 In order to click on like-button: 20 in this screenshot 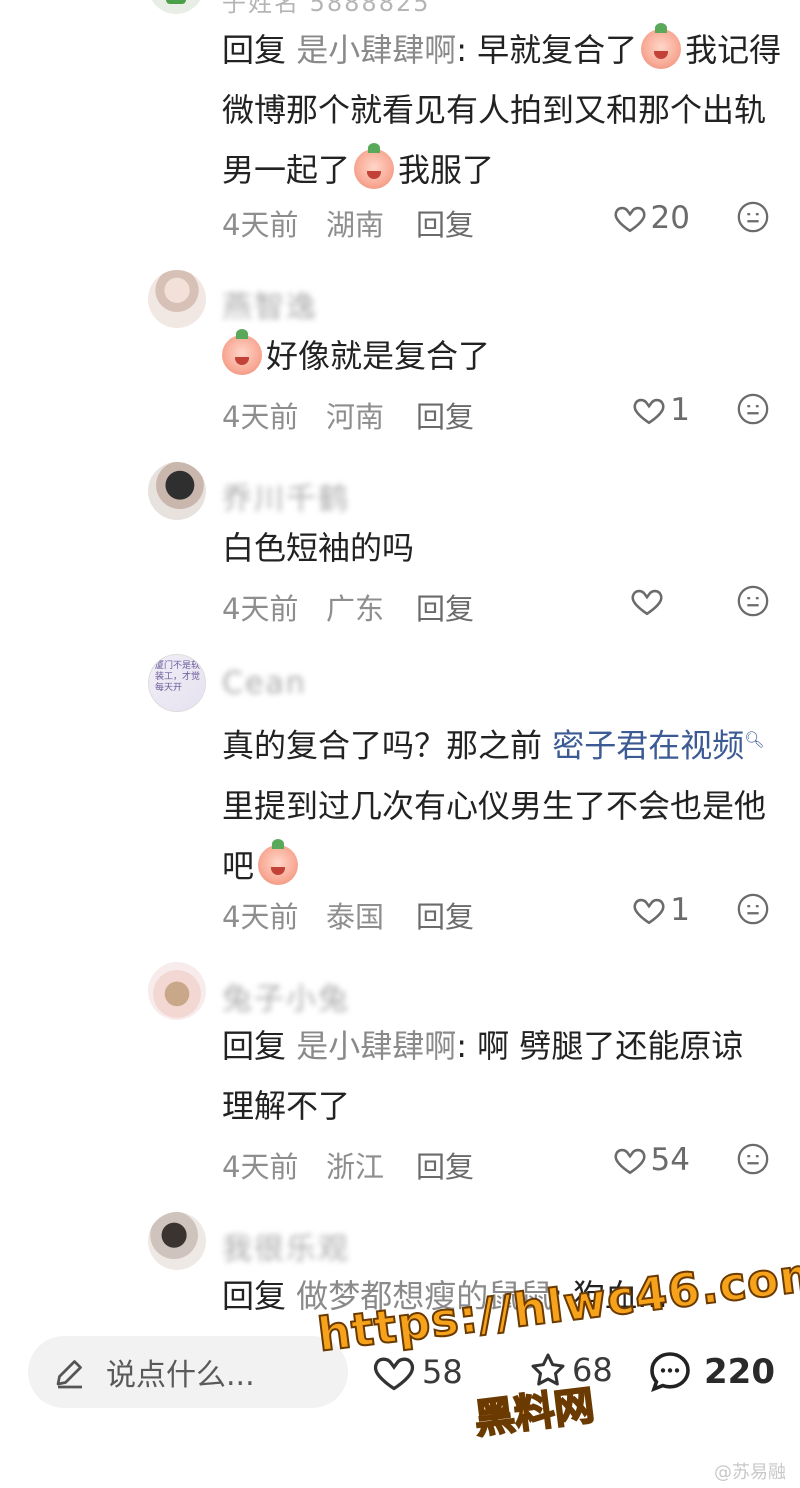, I will do `click(651, 218)`.